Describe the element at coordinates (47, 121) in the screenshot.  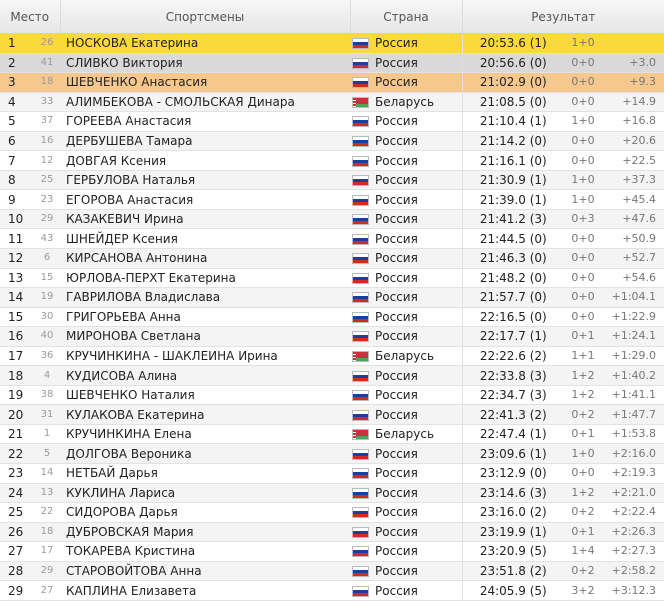
I see `bib-cell: 37` at that location.